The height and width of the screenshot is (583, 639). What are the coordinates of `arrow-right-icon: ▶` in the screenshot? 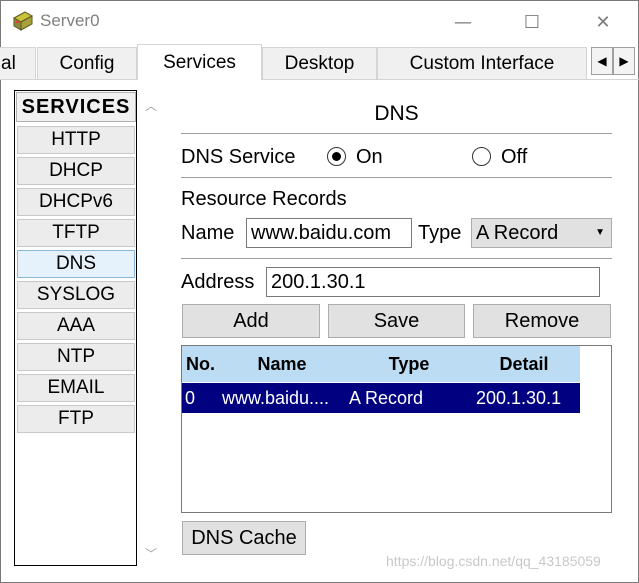 It's located at (624, 61).